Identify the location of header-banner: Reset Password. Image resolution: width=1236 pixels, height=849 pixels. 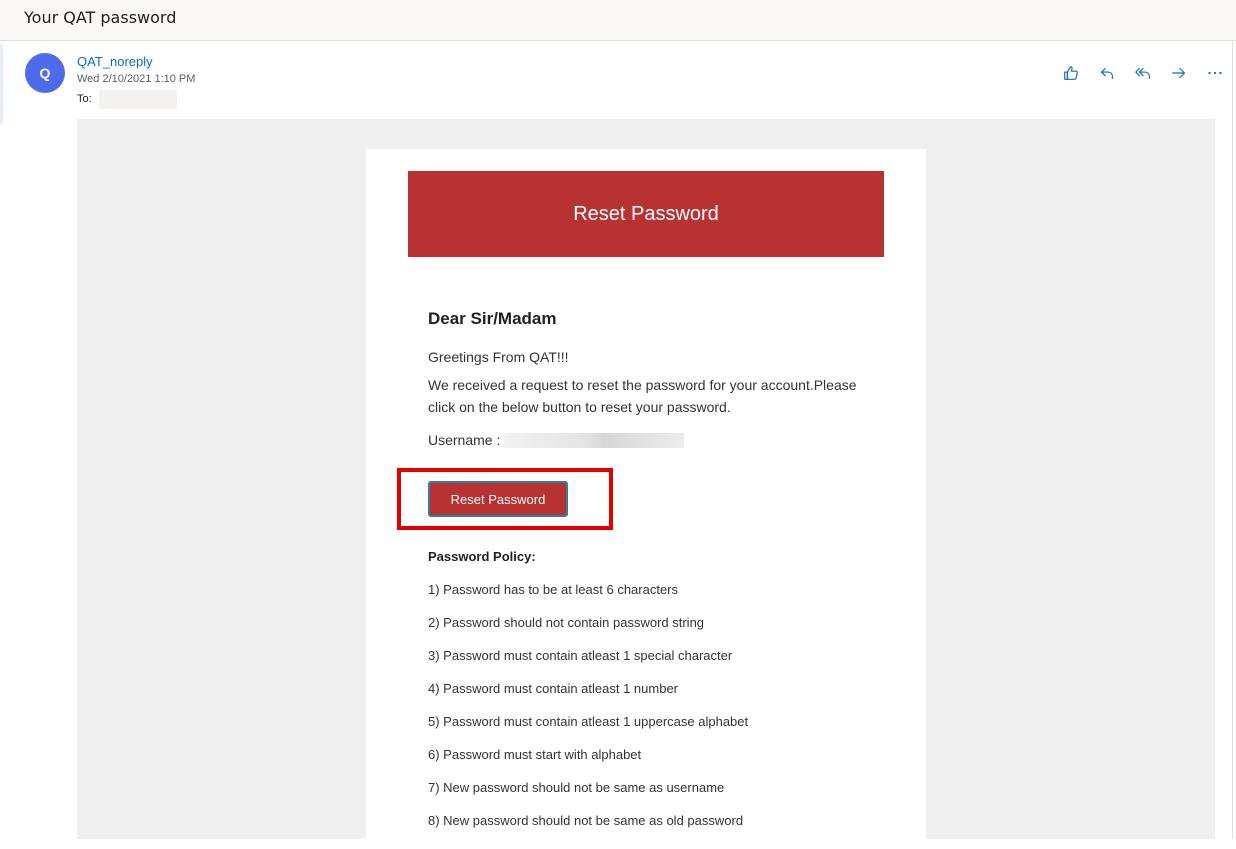
(646, 214).